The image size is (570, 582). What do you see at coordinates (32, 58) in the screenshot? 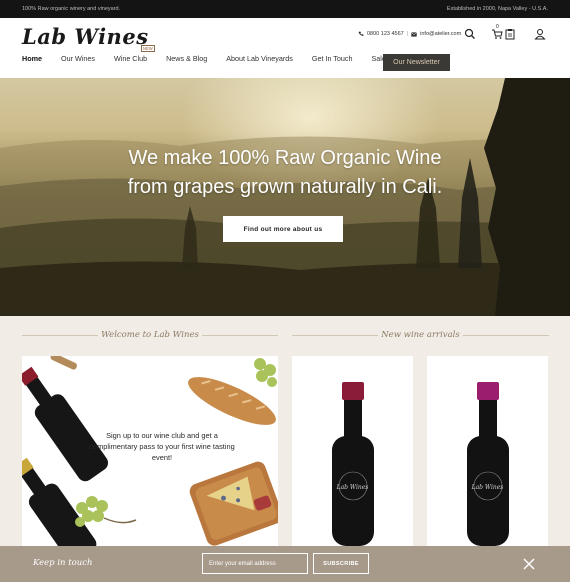
I see `nav-home: Home` at bounding box center [32, 58].